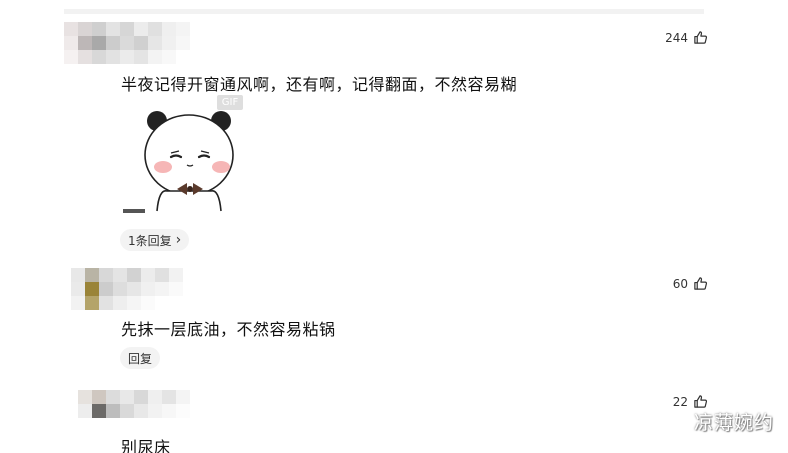  What do you see at coordinates (228, 329) in the screenshot?
I see `comment-text: 先抹一层底油，不然容易粘锅` at bounding box center [228, 329].